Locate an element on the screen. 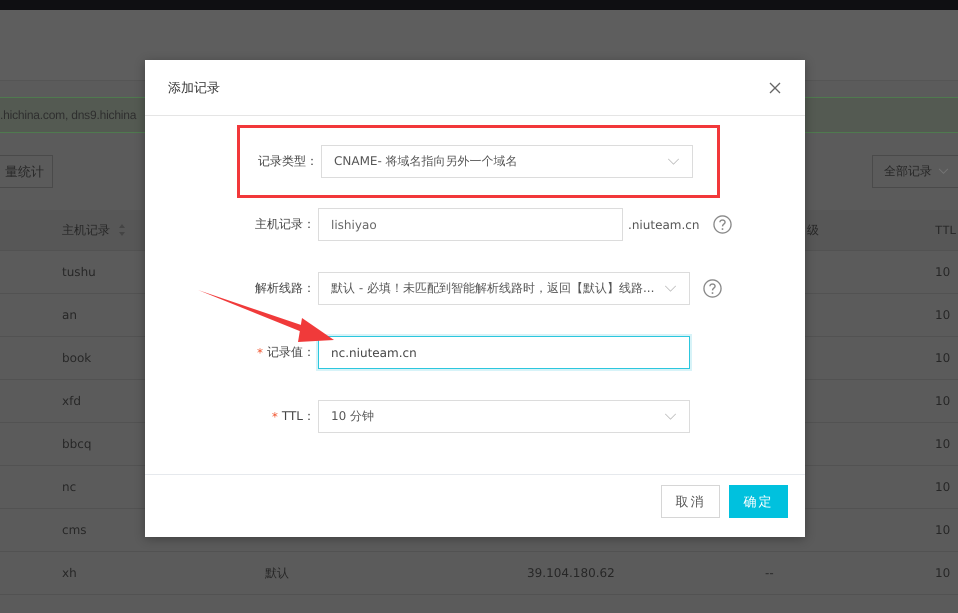  field-label: 主机记录： is located at coordinates (285, 224).